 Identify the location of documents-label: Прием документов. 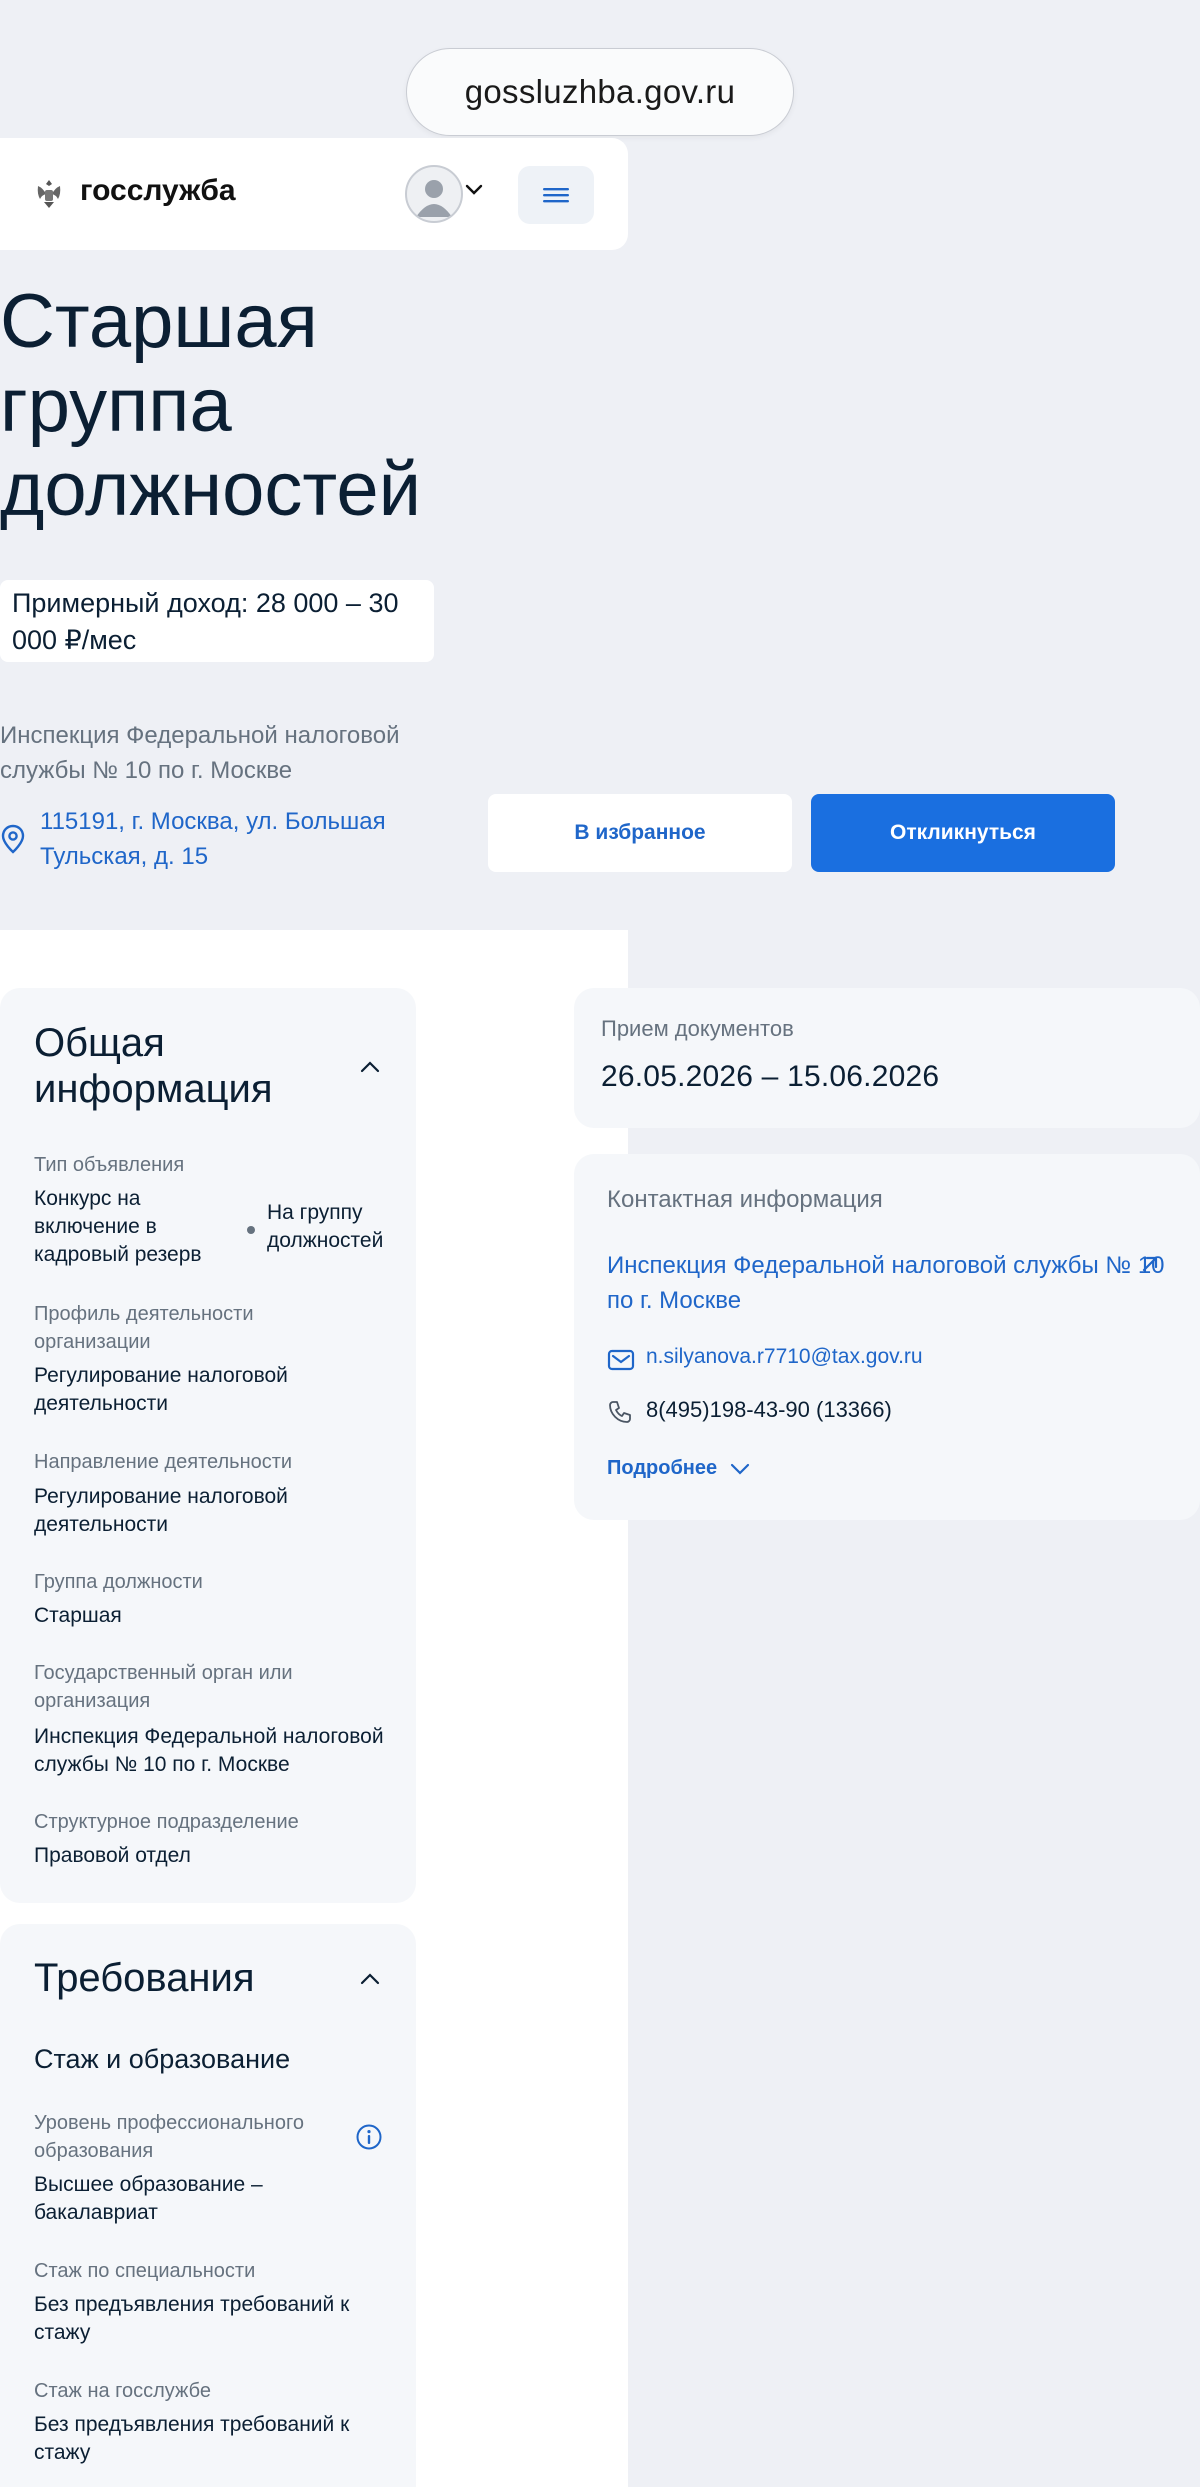
(697, 1028).